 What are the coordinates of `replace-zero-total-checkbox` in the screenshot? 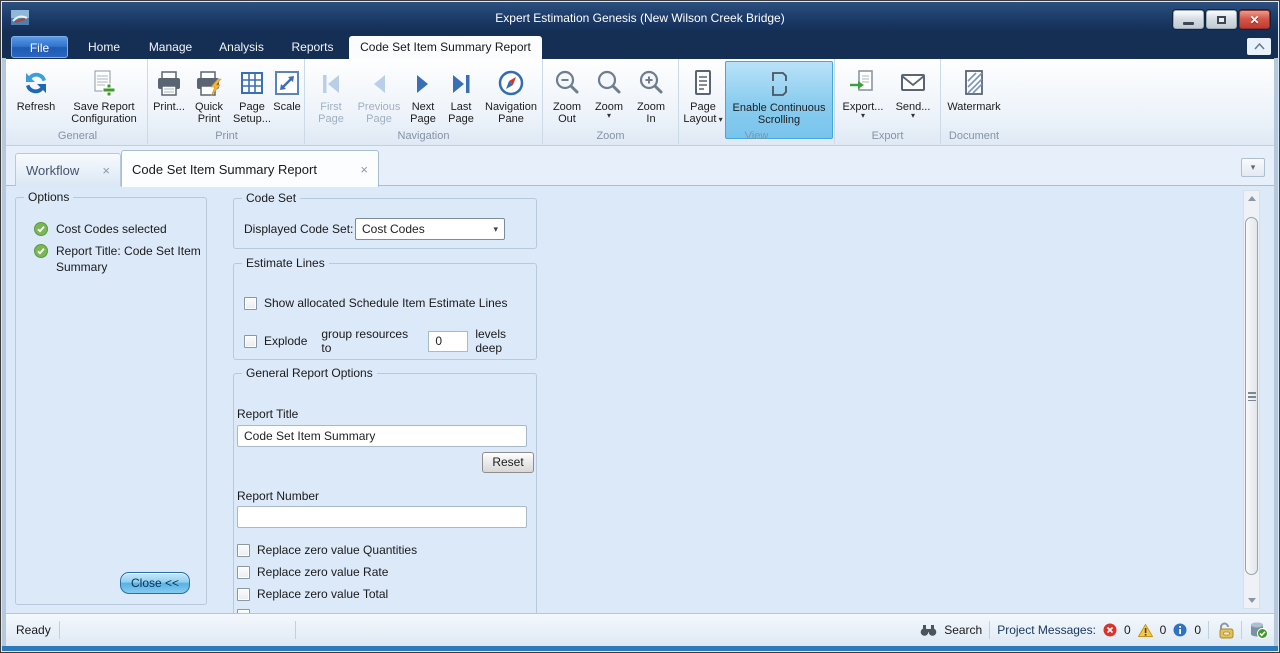 It's located at (243, 594).